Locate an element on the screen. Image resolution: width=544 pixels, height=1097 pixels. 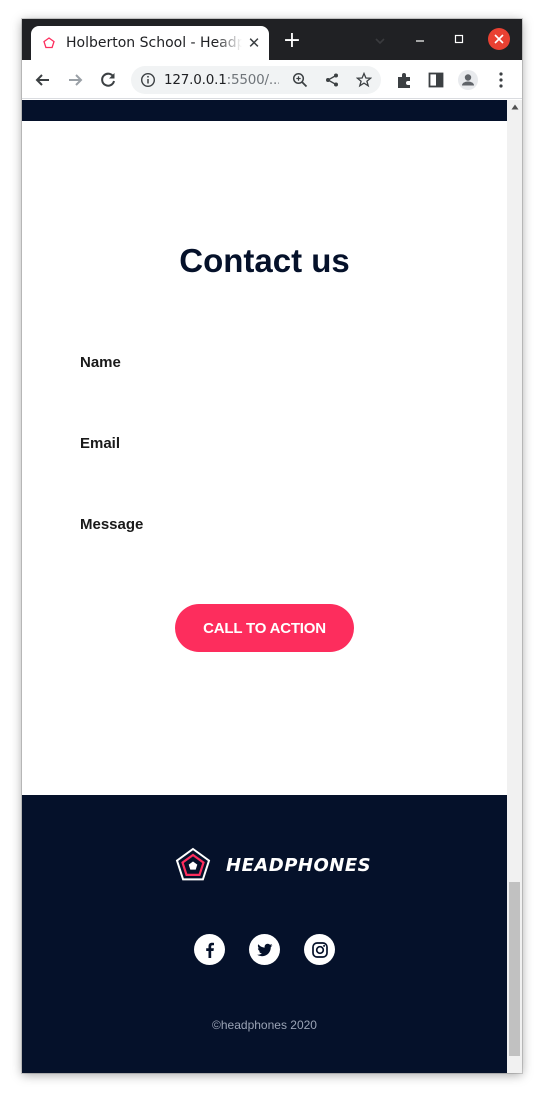
url-host: 127.0.0.1 is located at coordinates (195, 80).